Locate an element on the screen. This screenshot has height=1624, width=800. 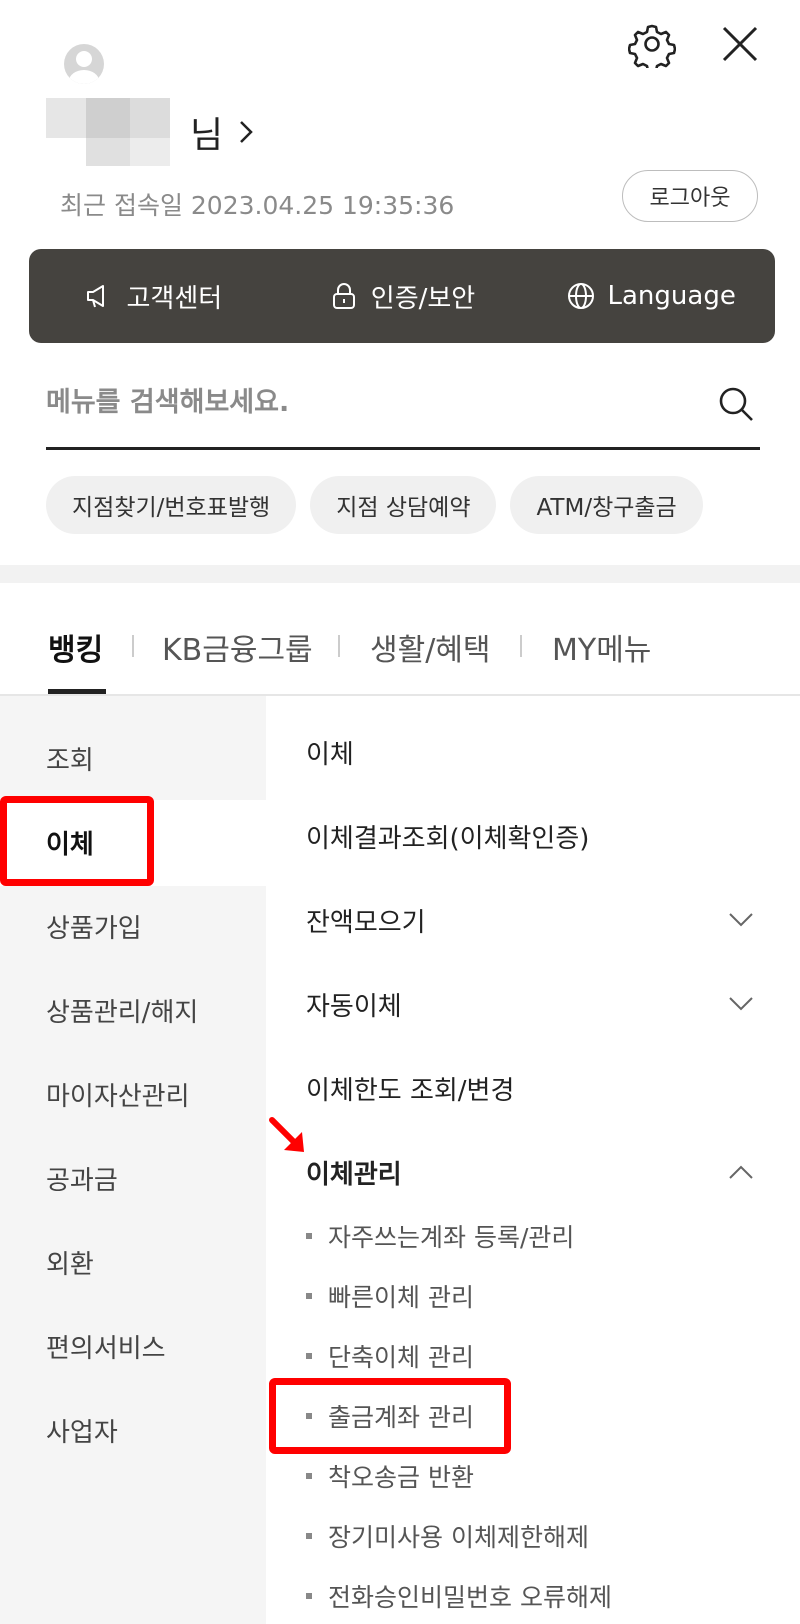
nav-item-inquiry: 조회 is located at coordinates (70, 758).